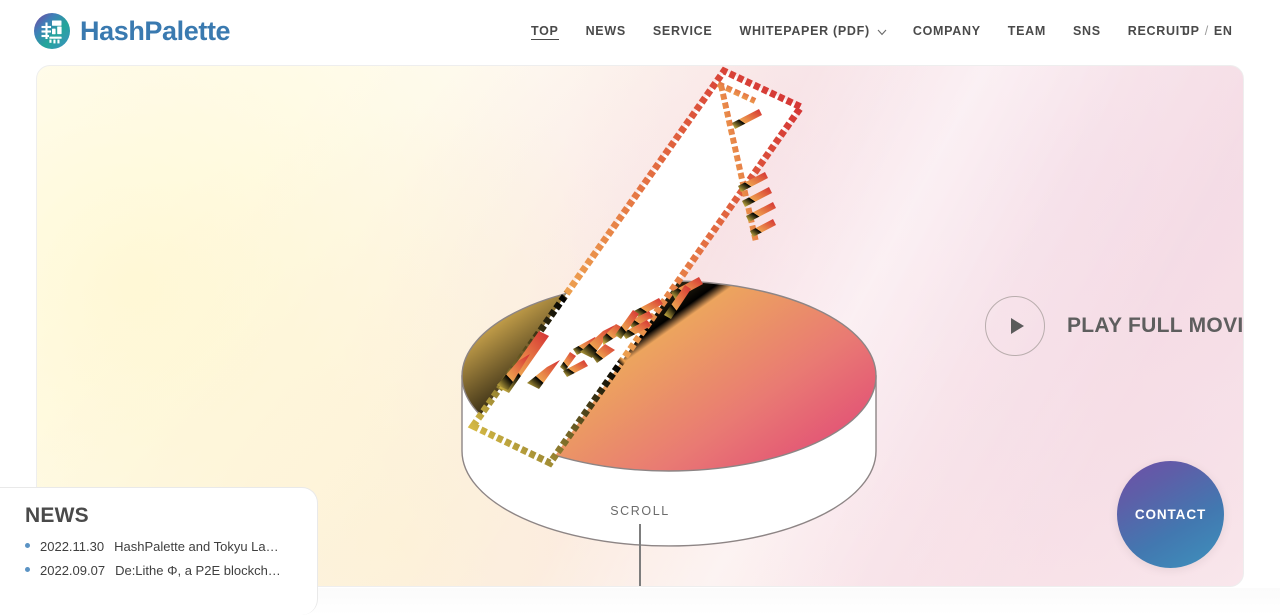  I want to click on play-full-movie-label: PLAY FULL MOVIE, so click(1155, 325).